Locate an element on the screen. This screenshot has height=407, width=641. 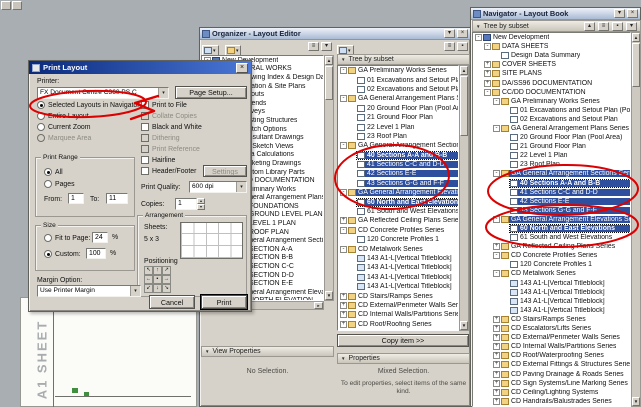
range-pages-option: Pages is located at coordinates (59, 184).